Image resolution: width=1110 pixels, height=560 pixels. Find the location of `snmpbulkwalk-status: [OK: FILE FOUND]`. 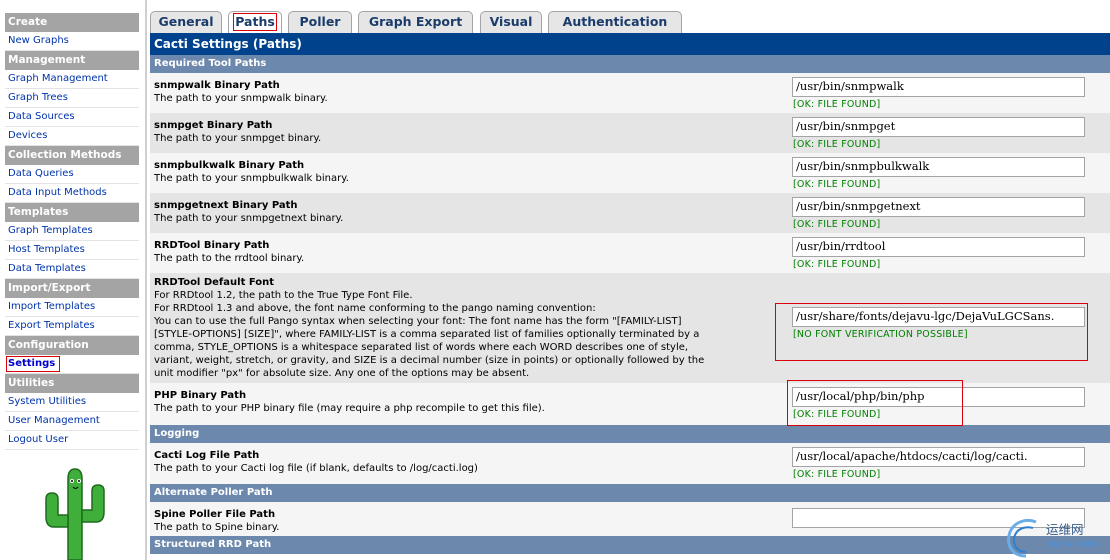

snmpbulkwalk-status: [OK: FILE FOUND] is located at coordinates (837, 184).